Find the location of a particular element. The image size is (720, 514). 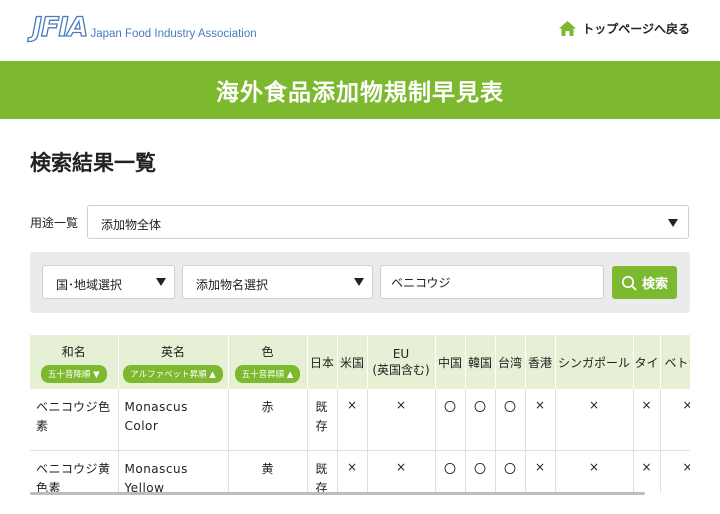

col-vietnam: ベトナ is located at coordinates (675, 362).